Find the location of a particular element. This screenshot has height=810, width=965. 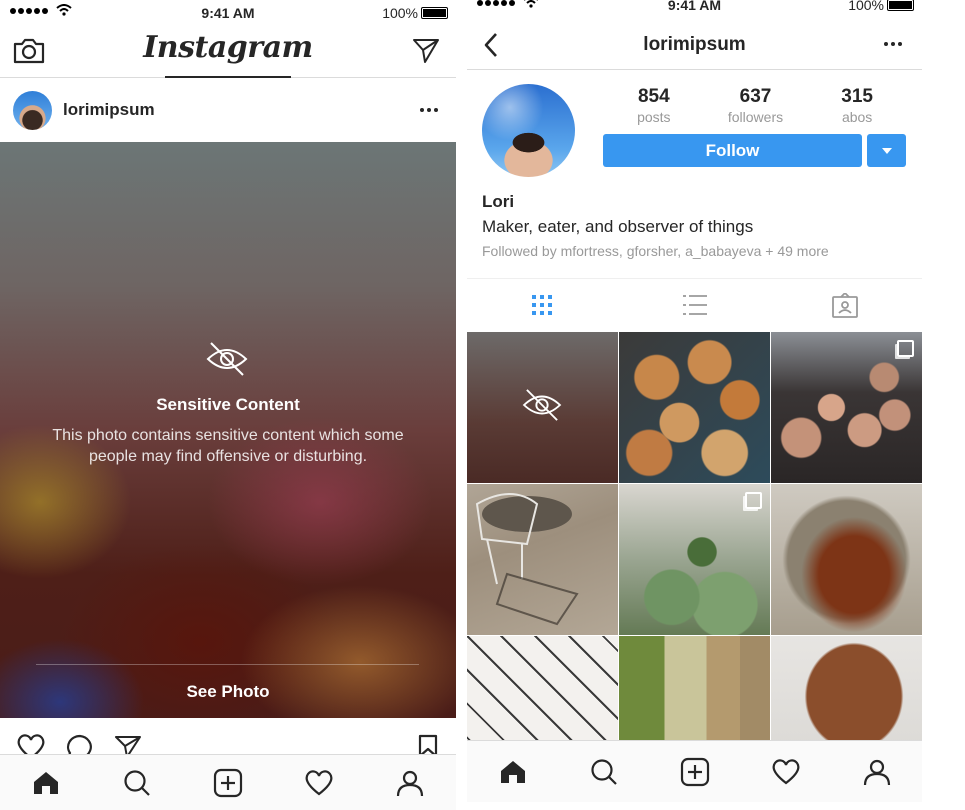

stat-posts: 854 posts is located at coordinates (654, 105).